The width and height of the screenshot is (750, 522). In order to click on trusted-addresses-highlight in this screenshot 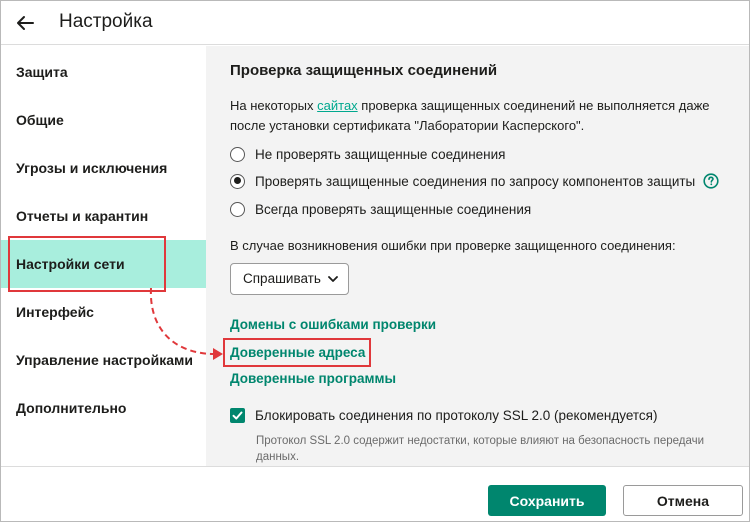, I will do `click(297, 352)`.